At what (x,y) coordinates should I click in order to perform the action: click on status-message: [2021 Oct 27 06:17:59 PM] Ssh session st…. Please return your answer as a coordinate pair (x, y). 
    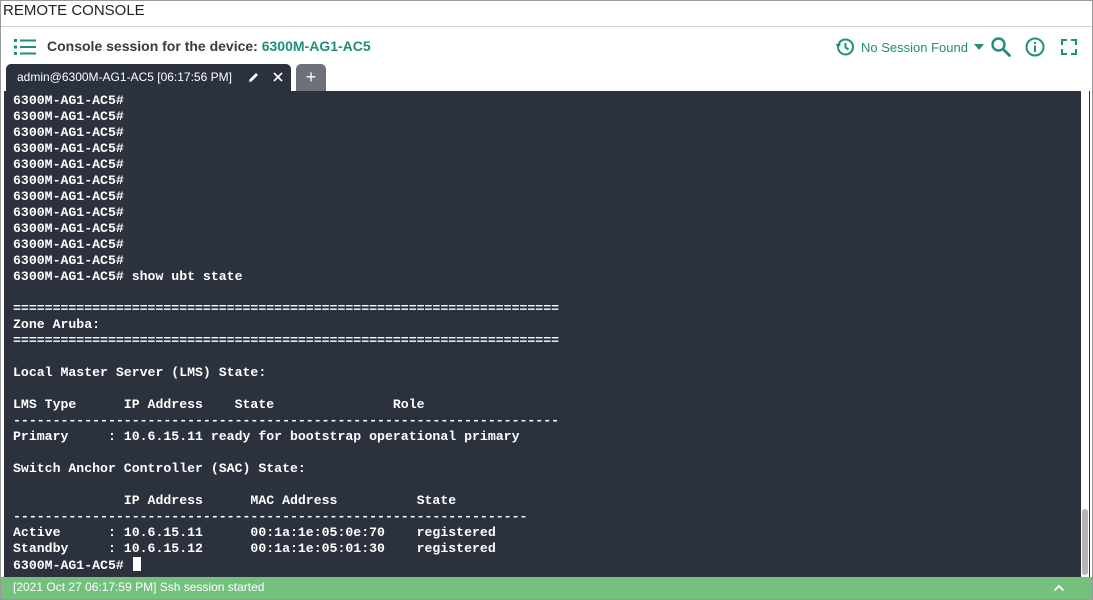
    Looking at the image, I should click on (139, 587).